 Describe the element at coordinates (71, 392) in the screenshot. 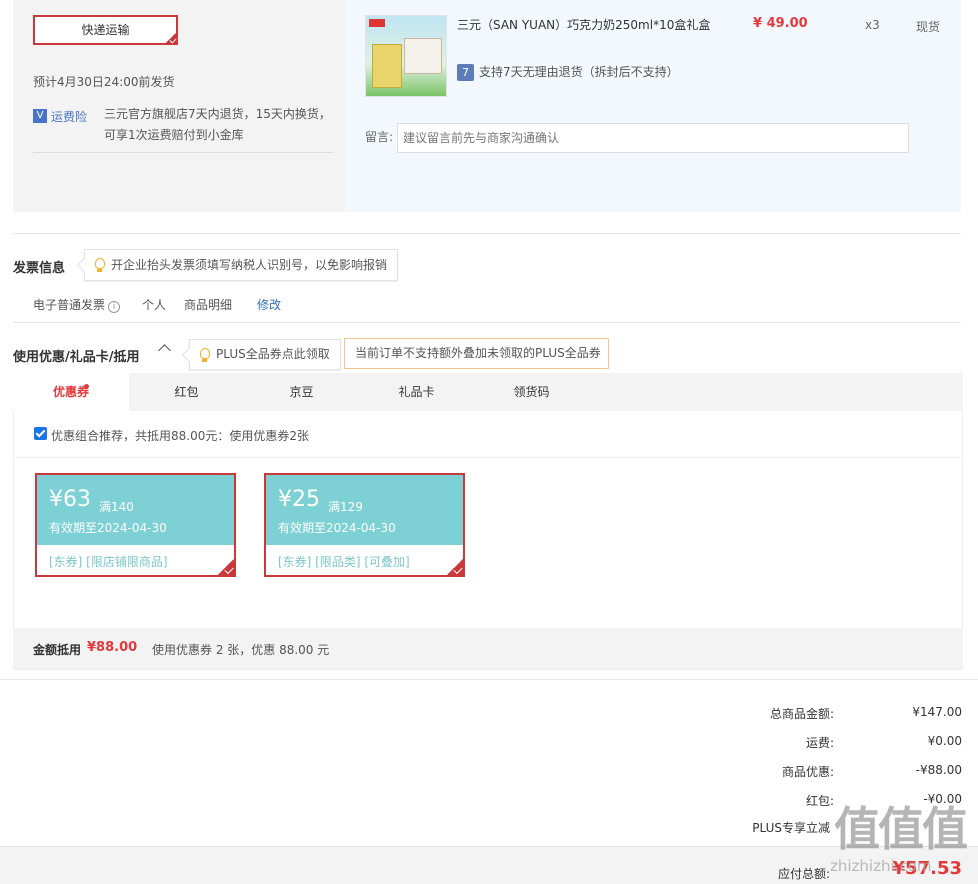

I see `tab-coupons: 优惠券` at that location.